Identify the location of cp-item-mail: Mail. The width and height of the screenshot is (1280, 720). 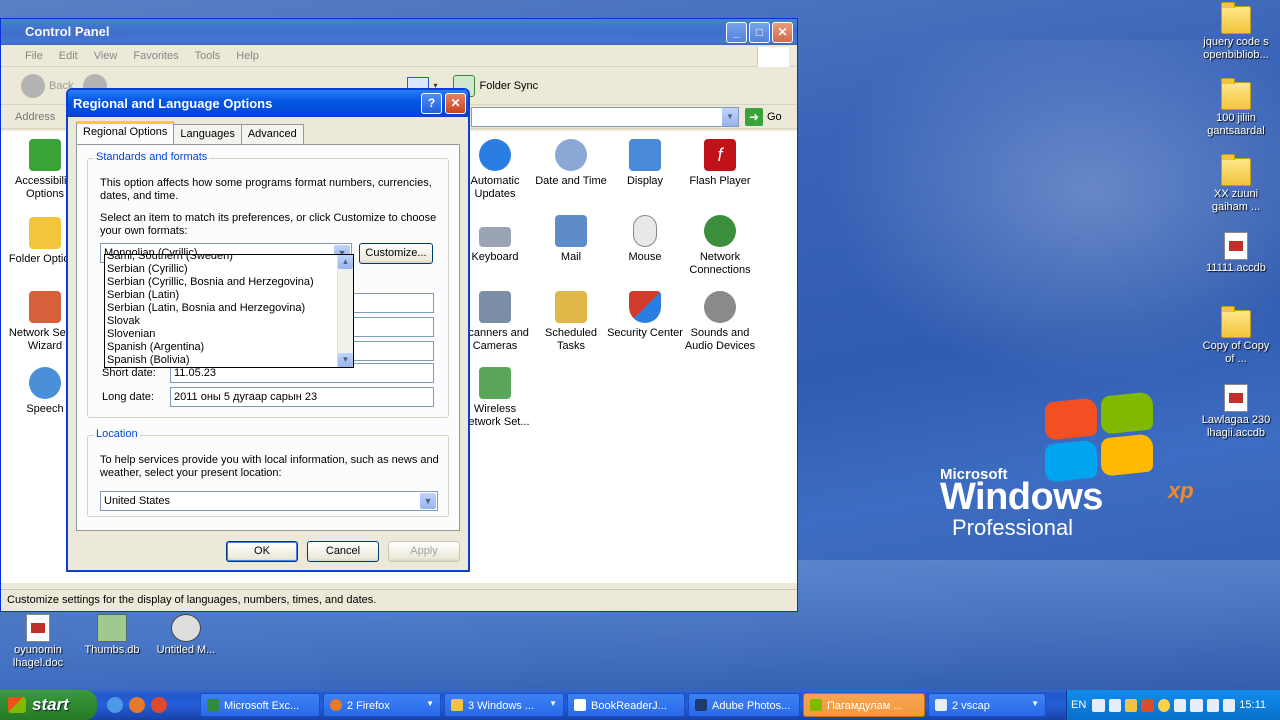
(571, 239).